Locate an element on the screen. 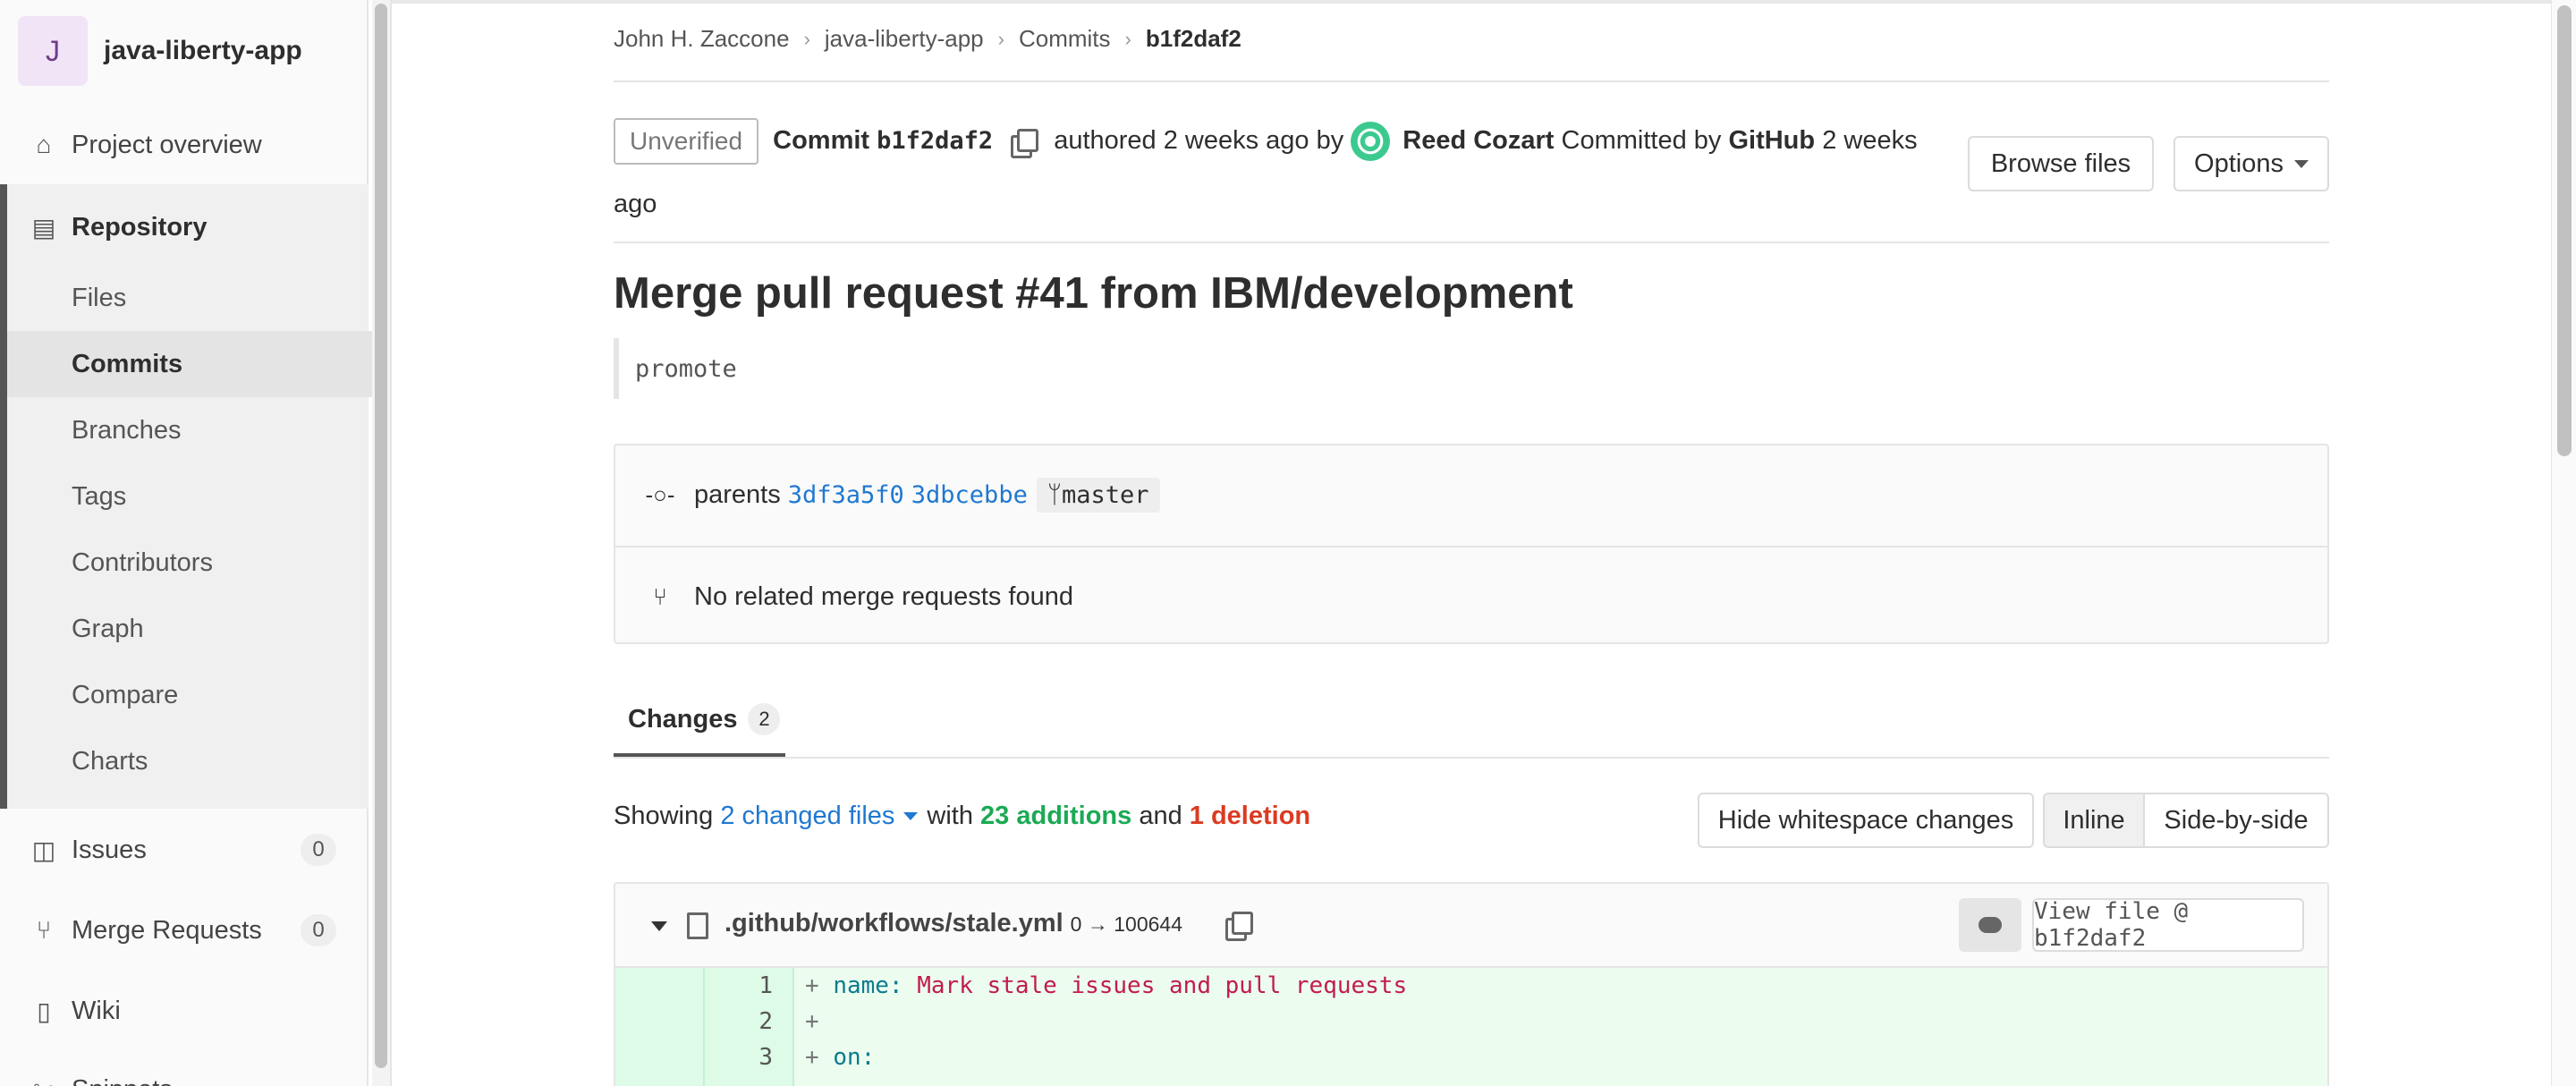 The height and width of the screenshot is (1086, 2576). new-line-number: 1 is located at coordinates (749, 986).